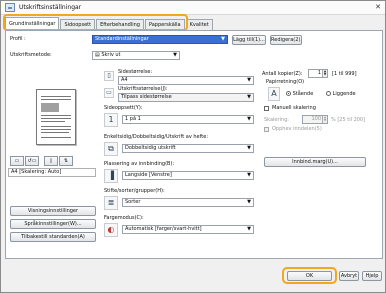 This screenshot has width=386, height=293. What do you see at coordinates (148, 175) in the screenshot?
I see `binding-value: Langside [Venstre]` at bounding box center [148, 175].